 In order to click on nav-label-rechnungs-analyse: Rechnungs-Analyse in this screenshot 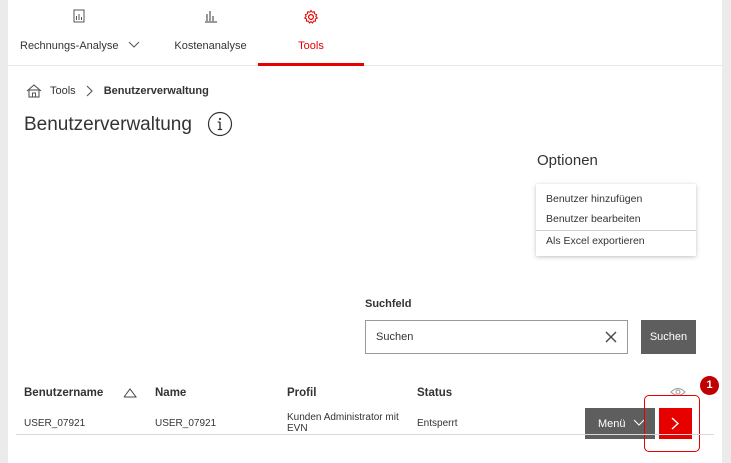, I will do `click(80, 46)`.